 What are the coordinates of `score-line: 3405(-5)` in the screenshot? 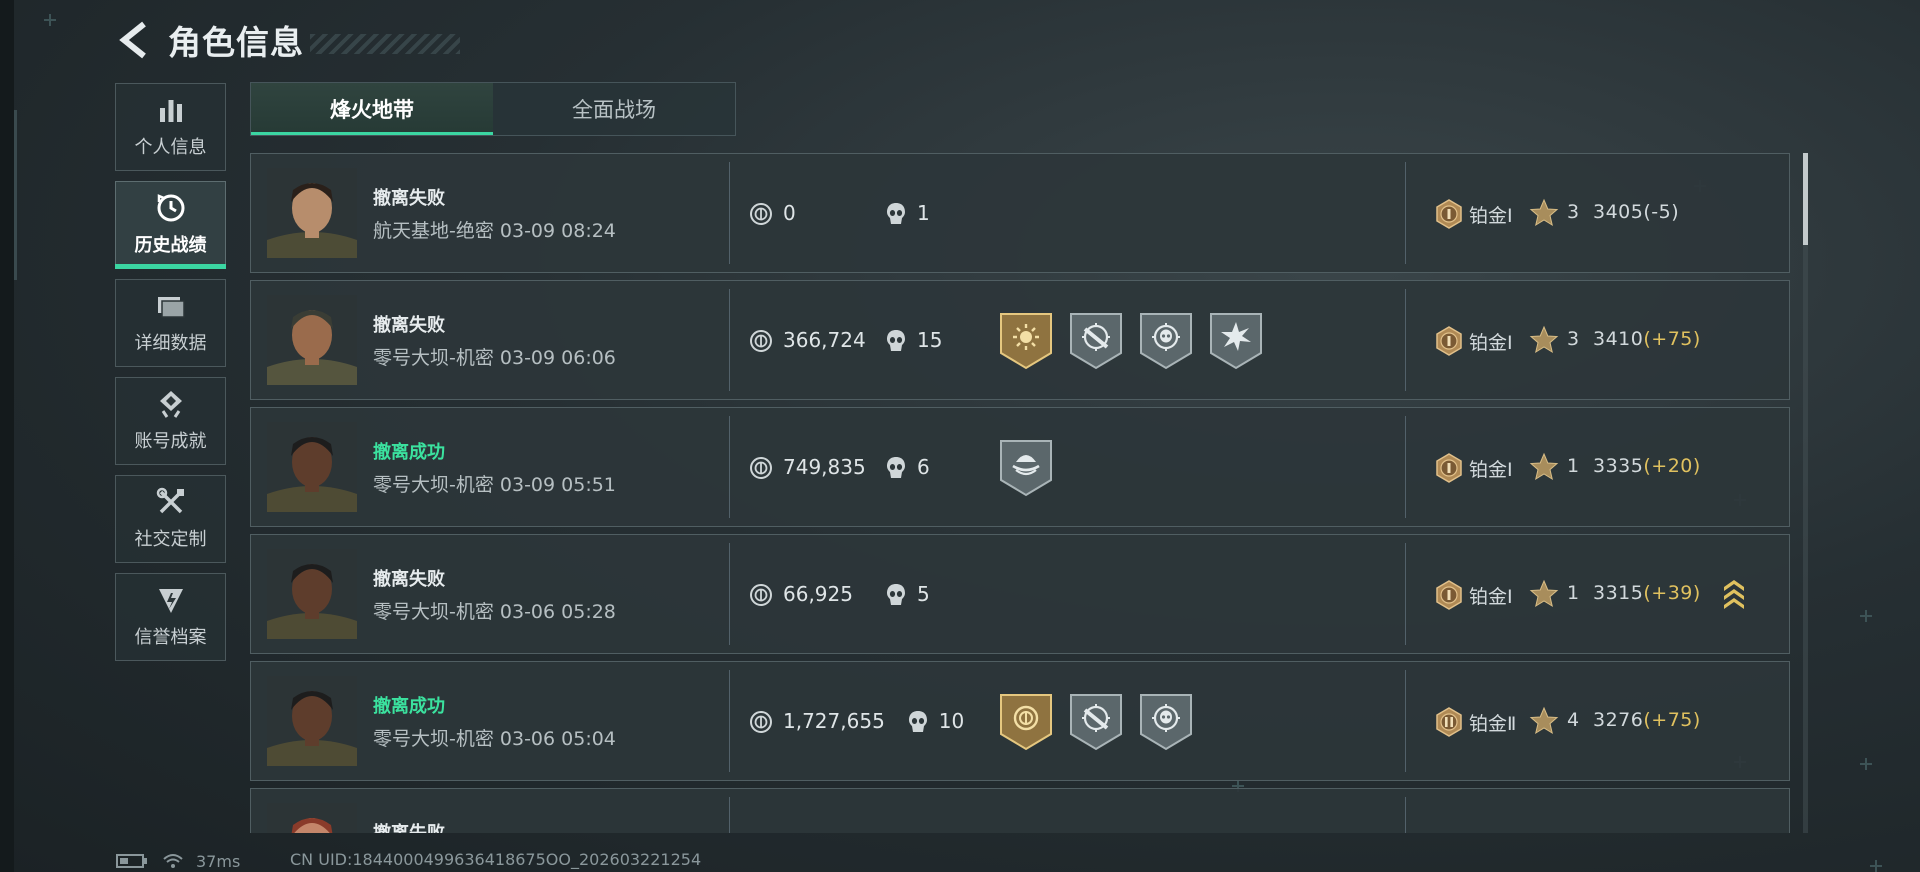 It's located at (1636, 212).